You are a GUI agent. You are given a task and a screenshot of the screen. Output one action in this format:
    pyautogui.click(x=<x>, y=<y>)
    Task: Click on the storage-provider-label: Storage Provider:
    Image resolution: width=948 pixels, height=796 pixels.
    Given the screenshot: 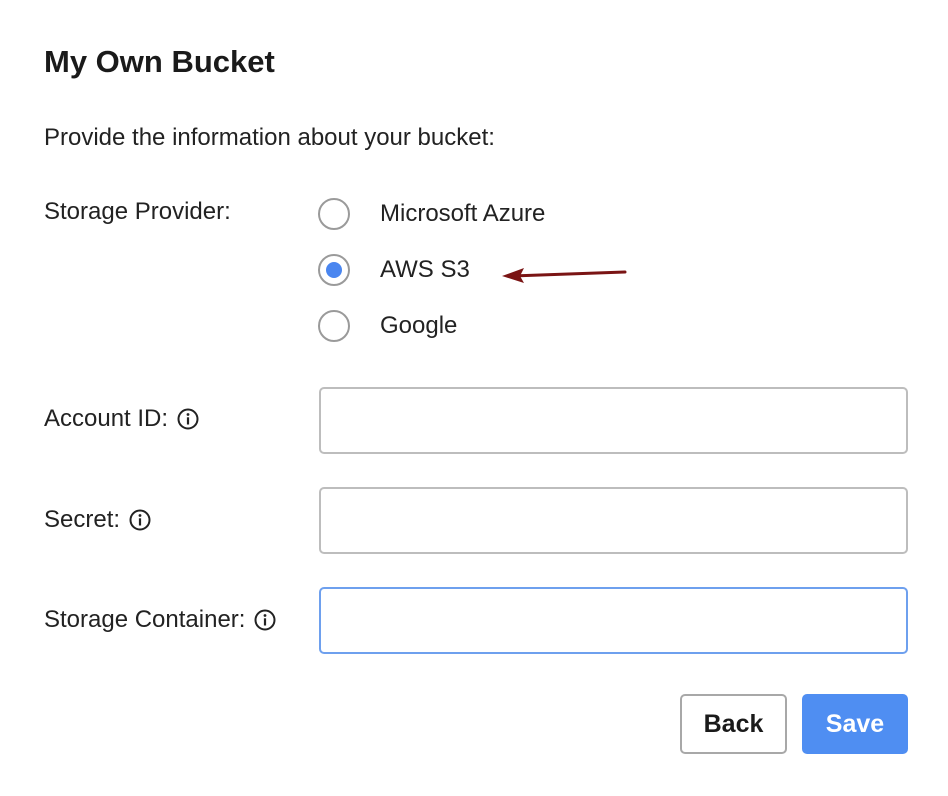 What is the action you would take?
    pyautogui.click(x=137, y=212)
    